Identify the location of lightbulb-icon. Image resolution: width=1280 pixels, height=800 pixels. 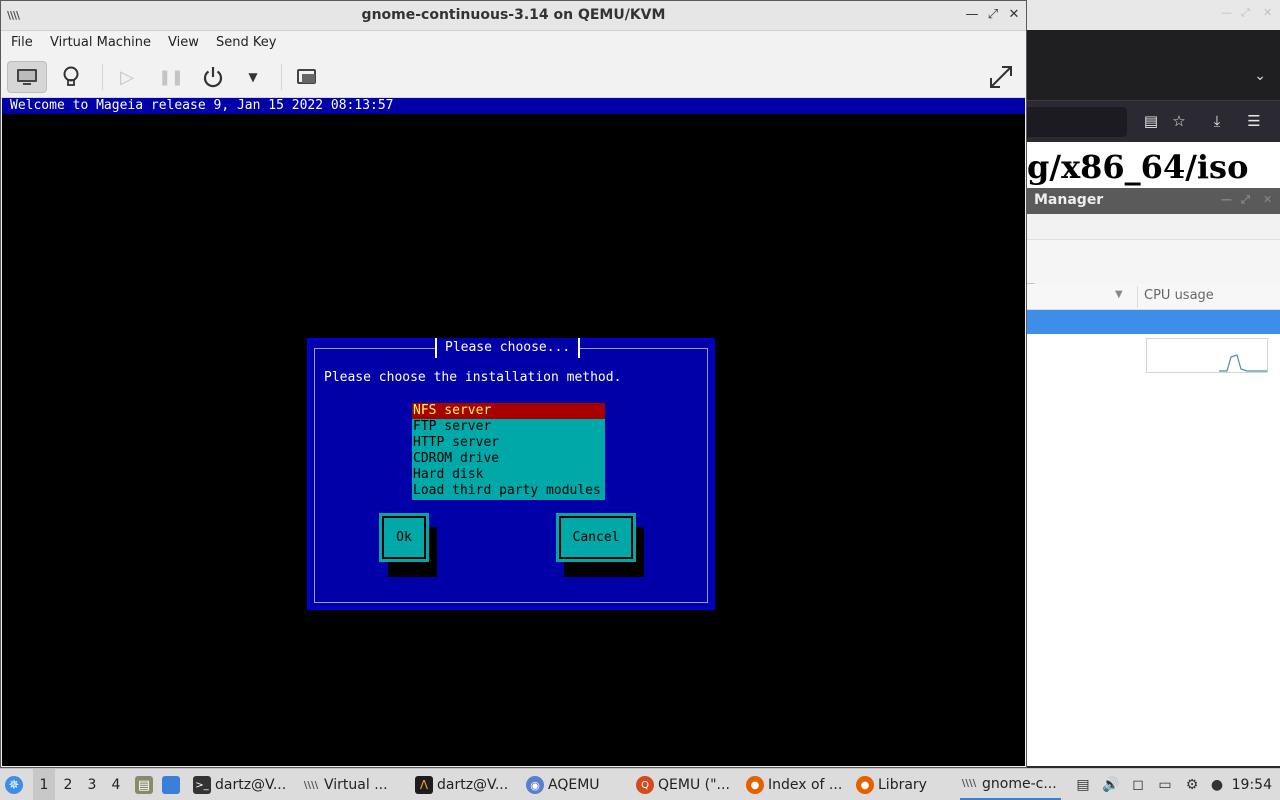
(71, 76).